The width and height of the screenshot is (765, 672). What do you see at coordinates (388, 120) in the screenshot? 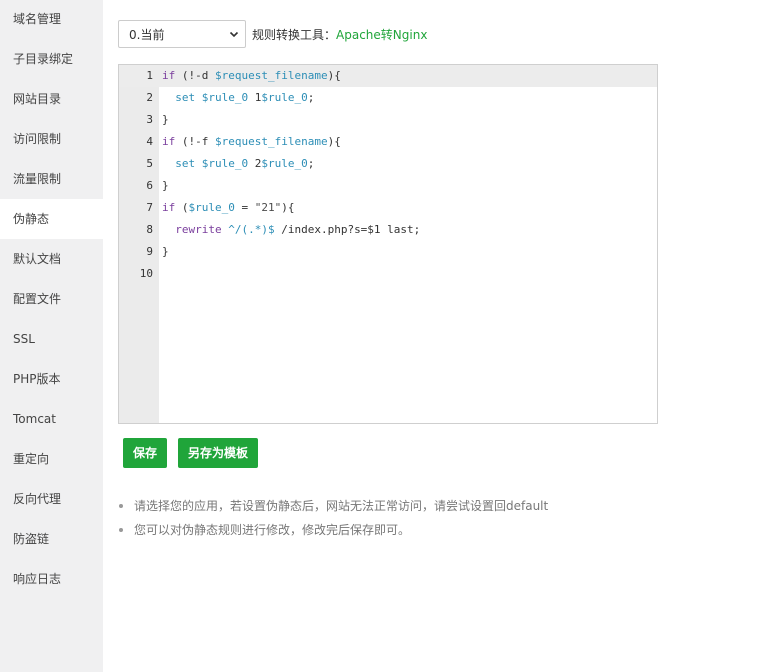
I see `code-line: 3 }` at bounding box center [388, 120].